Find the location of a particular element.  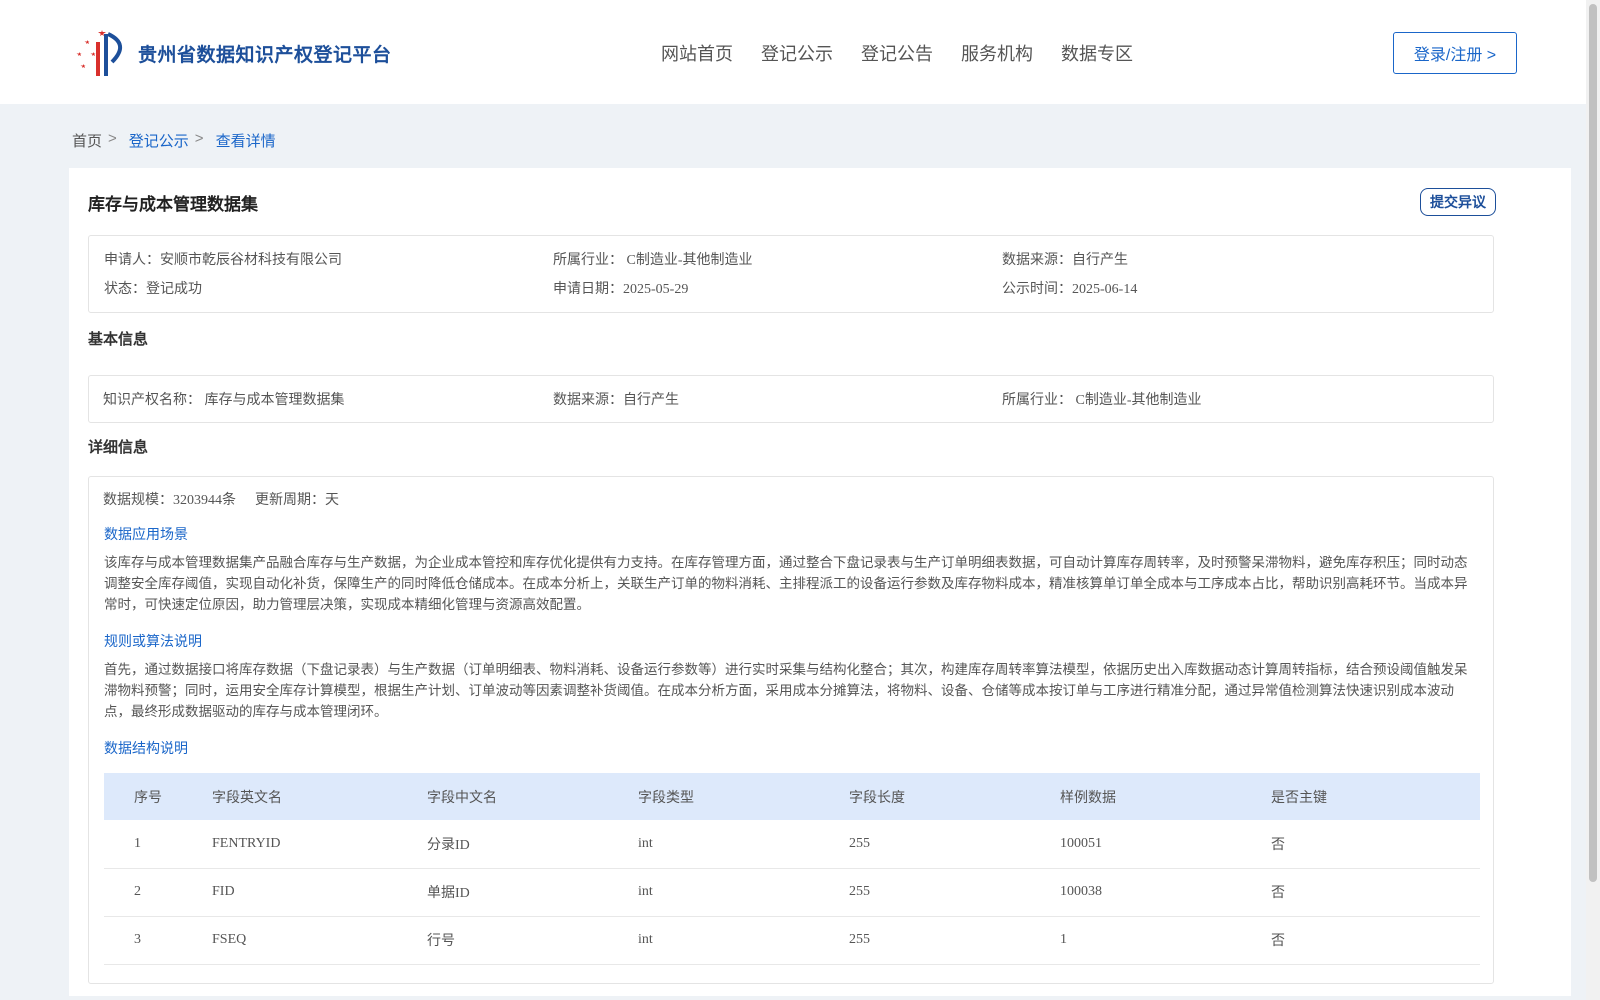

cell-chinese-name: 行号 is located at coordinates (502, 940).